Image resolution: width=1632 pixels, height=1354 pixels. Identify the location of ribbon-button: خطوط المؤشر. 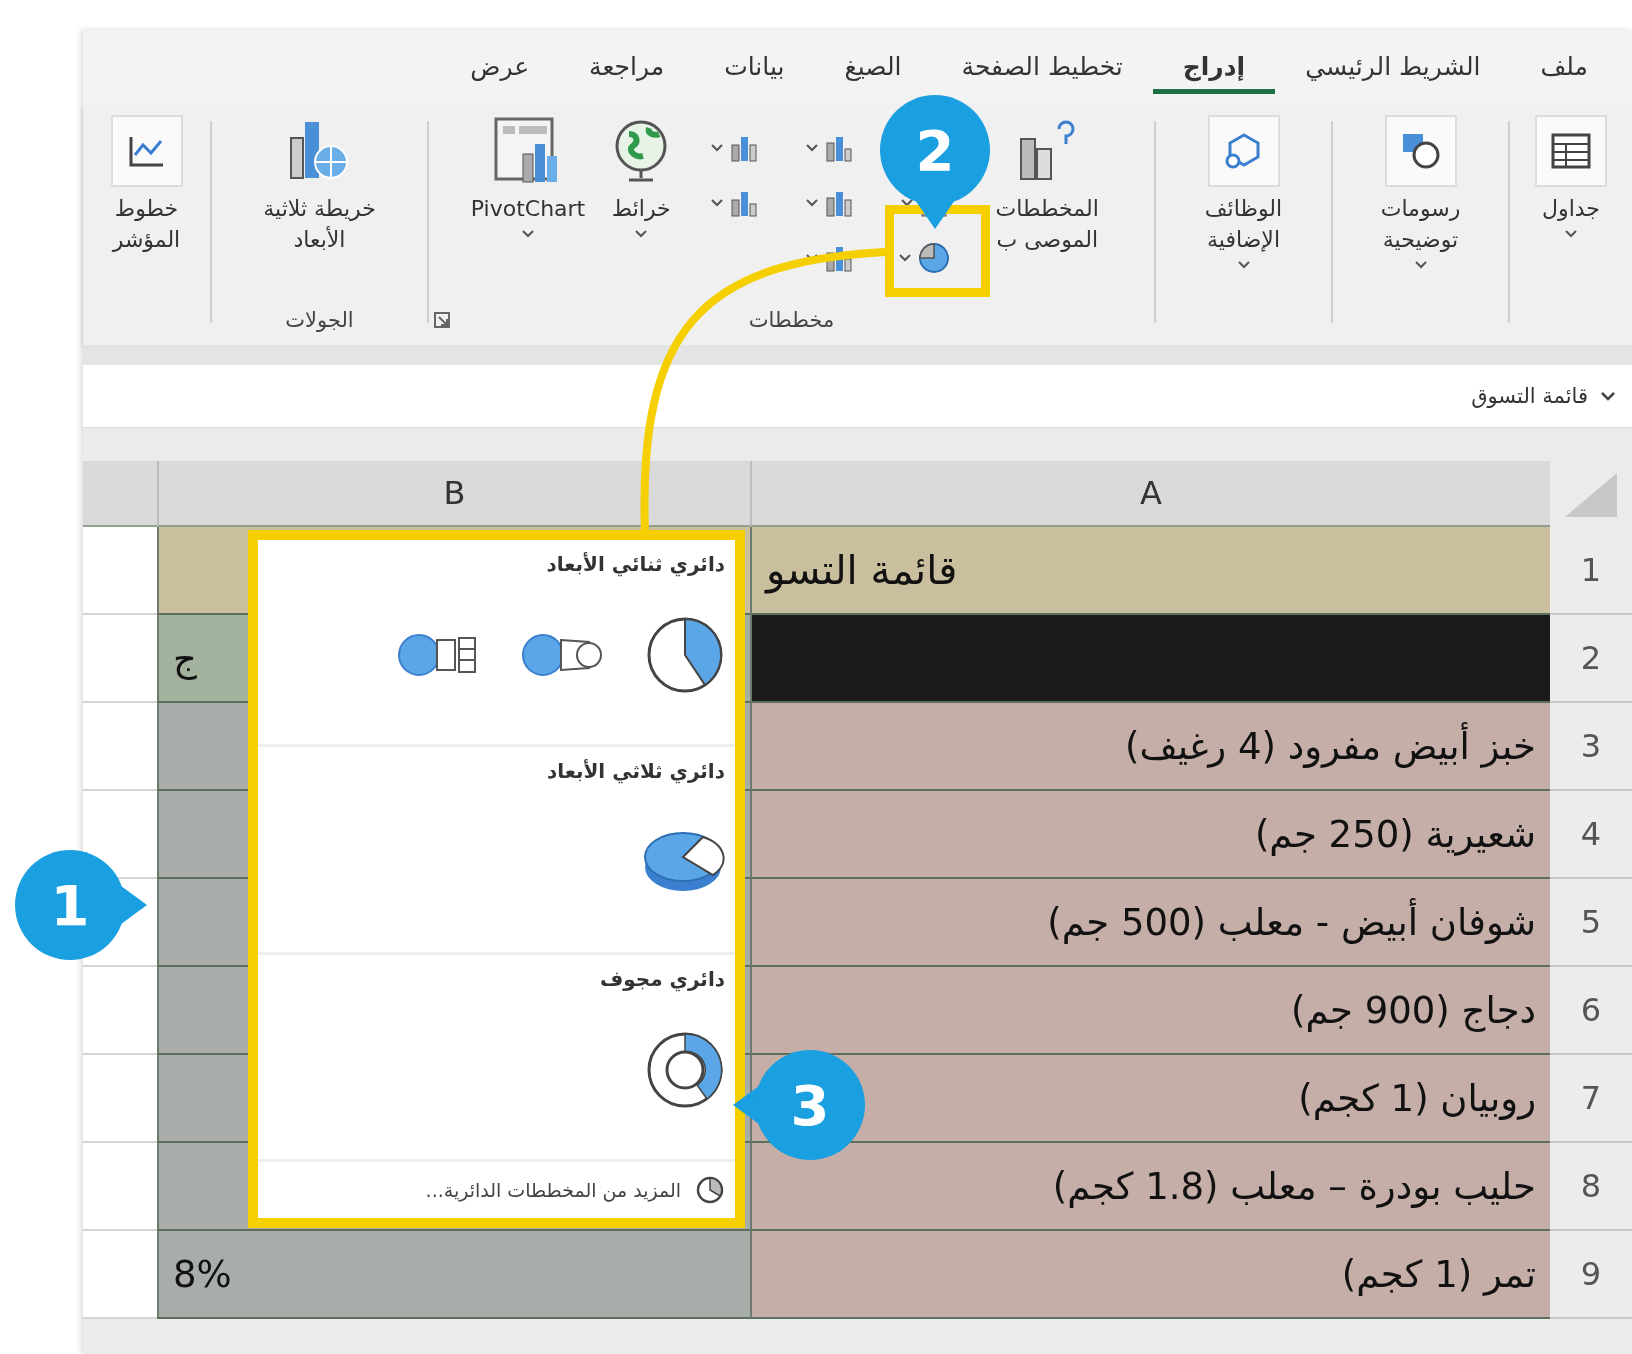
(146, 209).